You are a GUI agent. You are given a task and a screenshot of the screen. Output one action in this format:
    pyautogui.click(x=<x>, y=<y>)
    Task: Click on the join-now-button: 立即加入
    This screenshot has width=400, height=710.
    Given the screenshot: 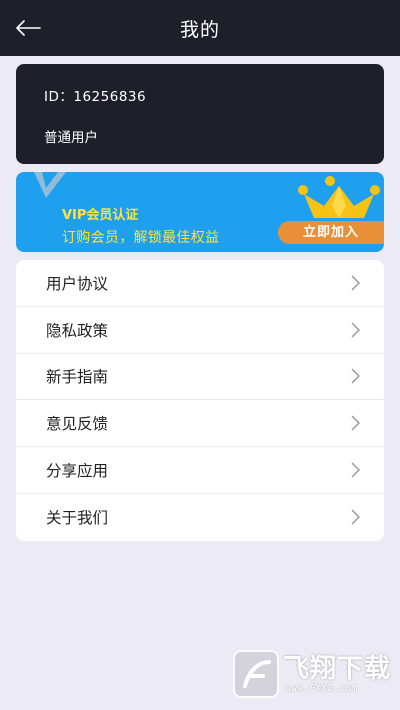 What is the action you would take?
    pyautogui.click(x=331, y=232)
    